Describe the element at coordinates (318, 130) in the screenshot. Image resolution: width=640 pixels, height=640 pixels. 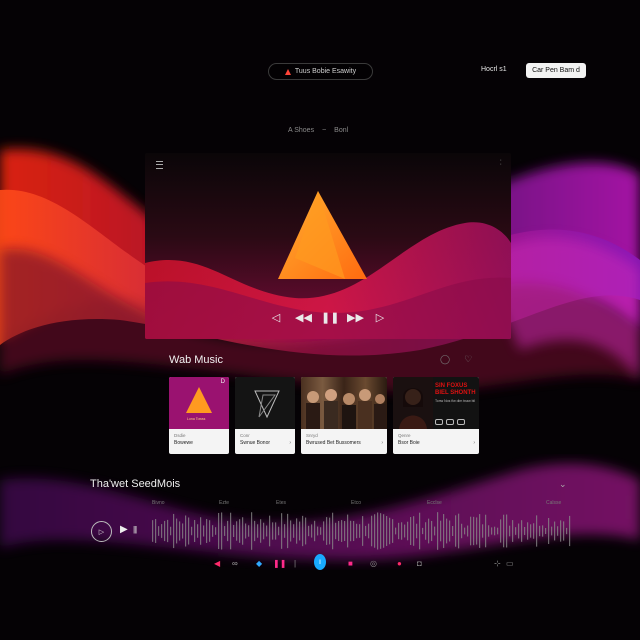
I see `breadcrumb: A Shoes ~ Bonl` at that location.